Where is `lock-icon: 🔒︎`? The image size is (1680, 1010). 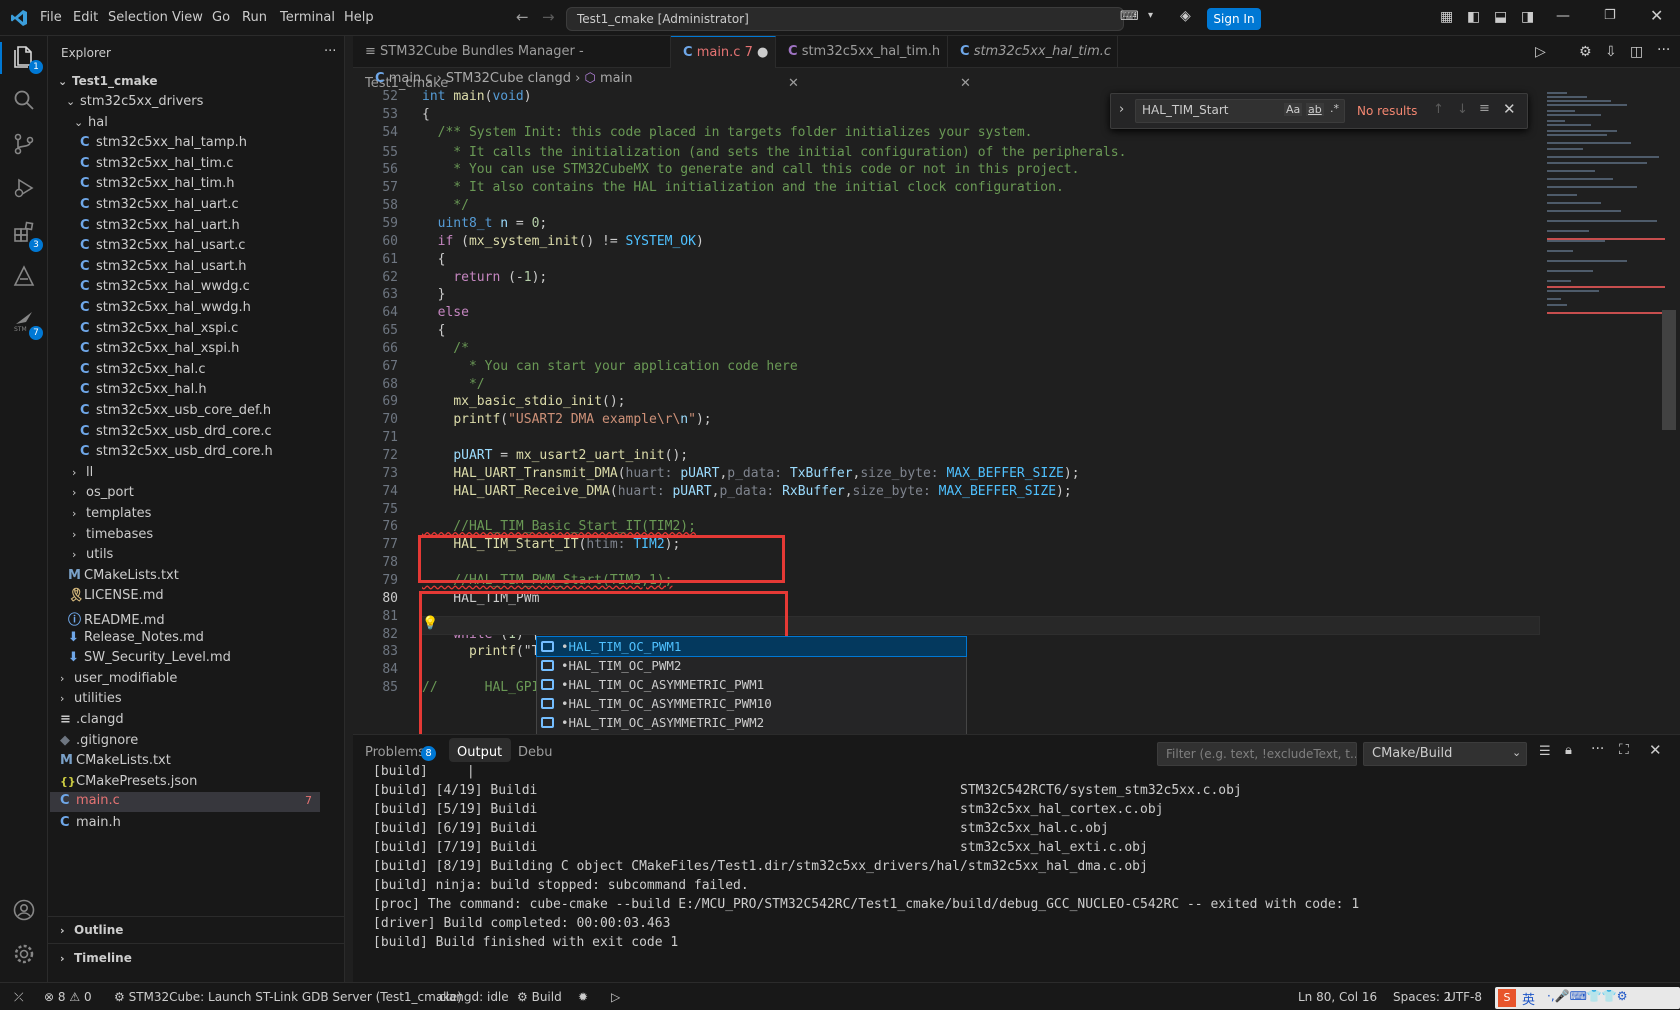
lock-icon: 🔒︎ is located at coordinates (1568, 750).